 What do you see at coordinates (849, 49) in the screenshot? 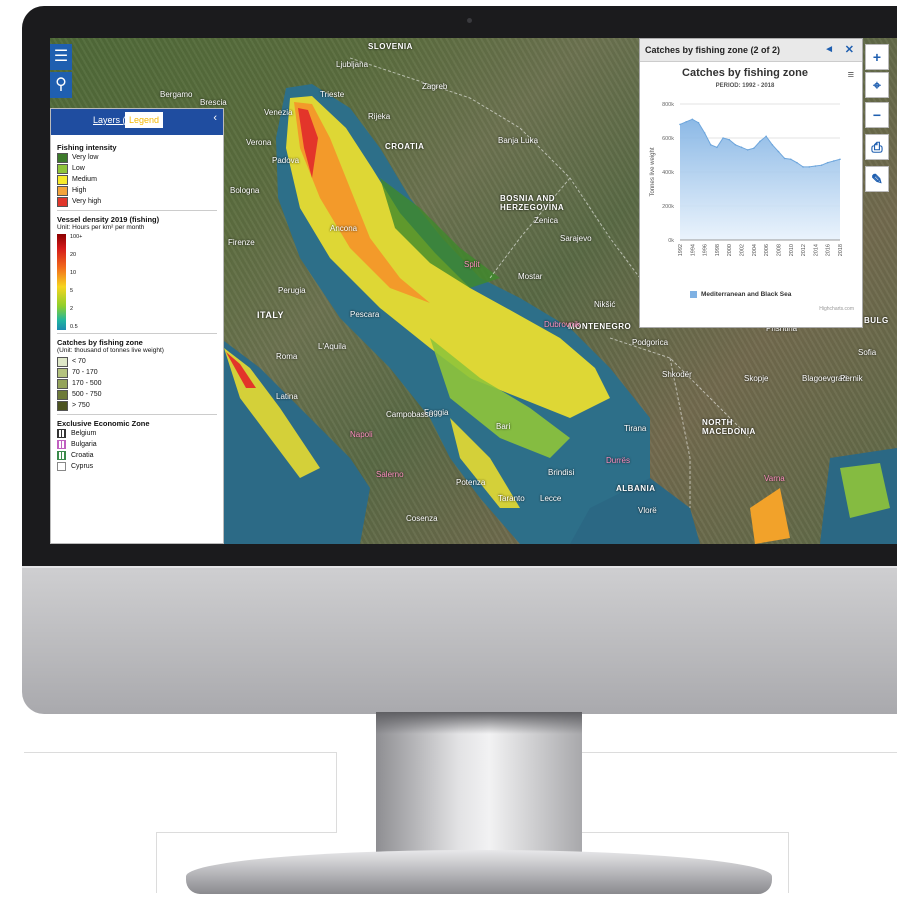
I see `close-icon: ✕` at bounding box center [849, 49].